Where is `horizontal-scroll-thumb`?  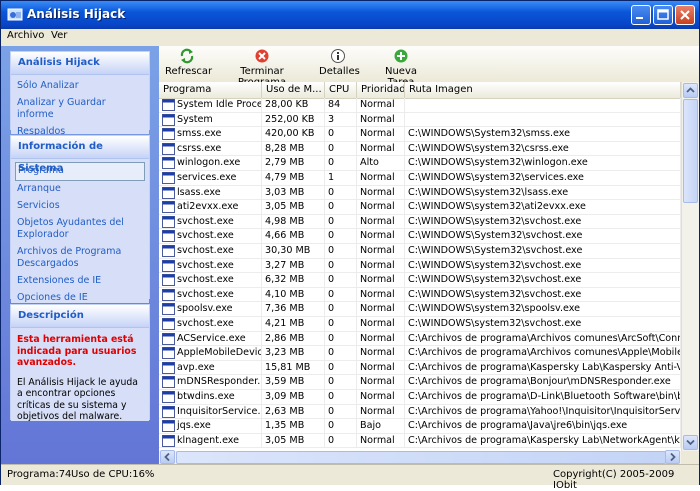 horizontal-scroll-thumb is located at coordinates (421, 457).